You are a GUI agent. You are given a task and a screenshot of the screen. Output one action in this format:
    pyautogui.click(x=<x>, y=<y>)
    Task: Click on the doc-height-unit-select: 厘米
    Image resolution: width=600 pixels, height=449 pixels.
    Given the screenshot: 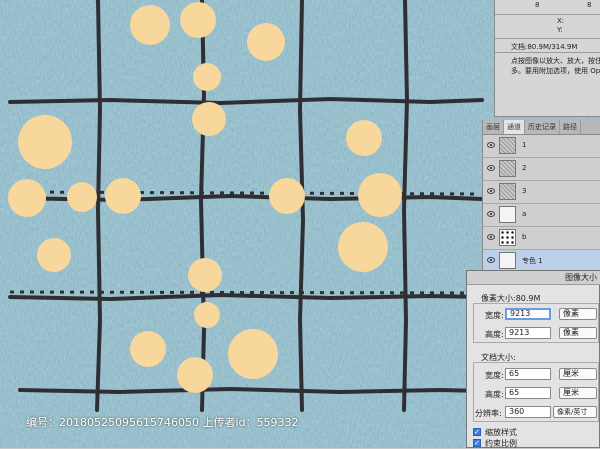 What is the action you would take?
    pyautogui.click(x=578, y=393)
    